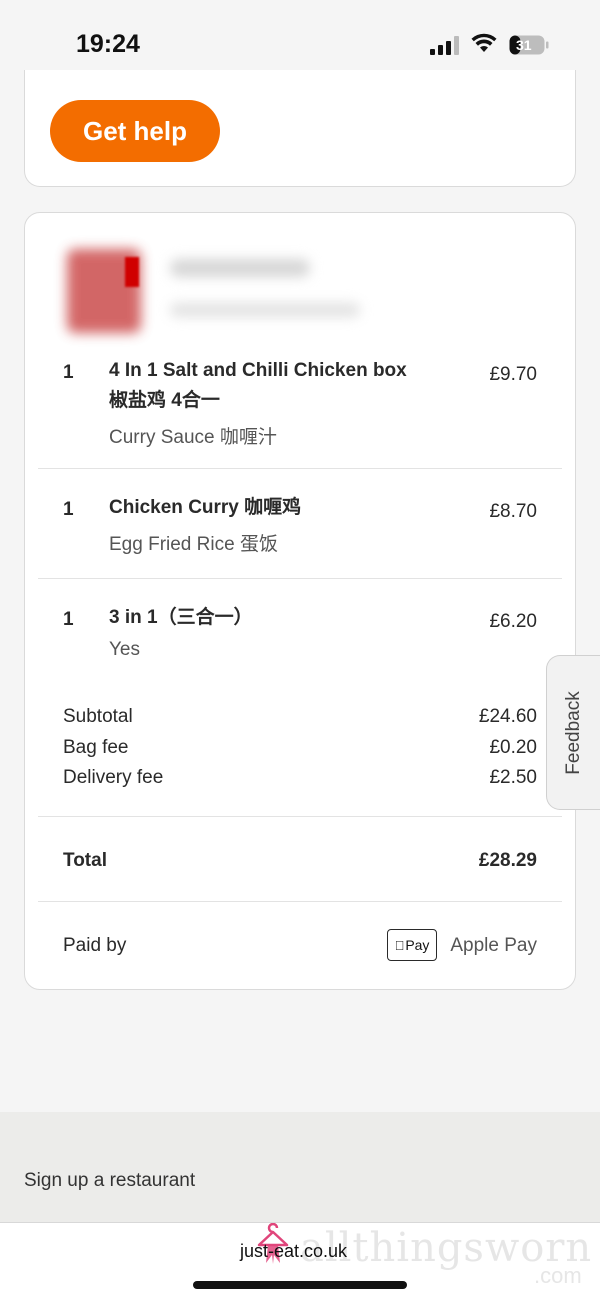 This screenshot has height=1301, width=600. I want to click on feedback-tab: Feedback, so click(573, 732).